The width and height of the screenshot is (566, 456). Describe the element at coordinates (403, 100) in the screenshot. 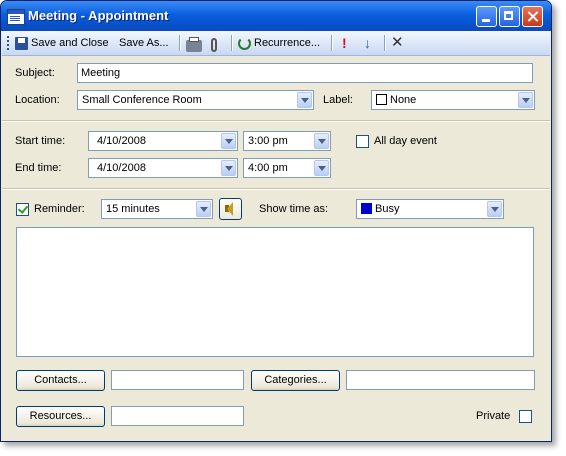

I see `label-value-text: None` at that location.